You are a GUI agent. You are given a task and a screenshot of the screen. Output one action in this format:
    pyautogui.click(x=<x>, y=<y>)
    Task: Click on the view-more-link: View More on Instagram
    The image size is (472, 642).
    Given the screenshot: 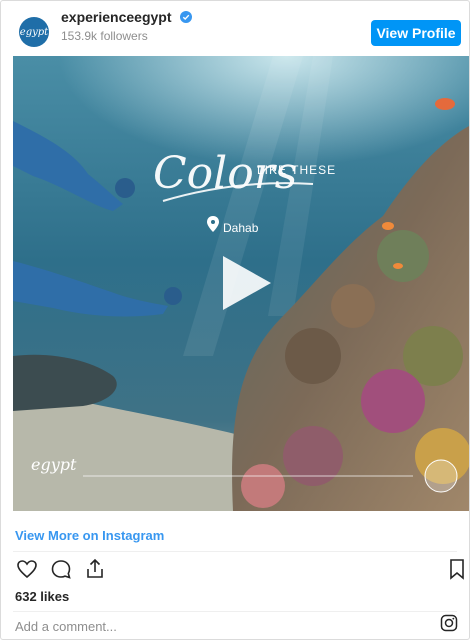 What is the action you would take?
    pyautogui.click(x=89, y=535)
    